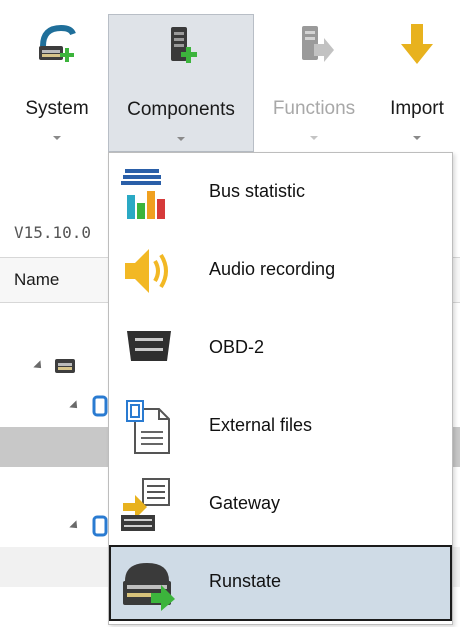 The width and height of the screenshot is (460, 627). Describe the element at coordinates (146, 271) in the screenshot. I see `speaker-icon` at that location.